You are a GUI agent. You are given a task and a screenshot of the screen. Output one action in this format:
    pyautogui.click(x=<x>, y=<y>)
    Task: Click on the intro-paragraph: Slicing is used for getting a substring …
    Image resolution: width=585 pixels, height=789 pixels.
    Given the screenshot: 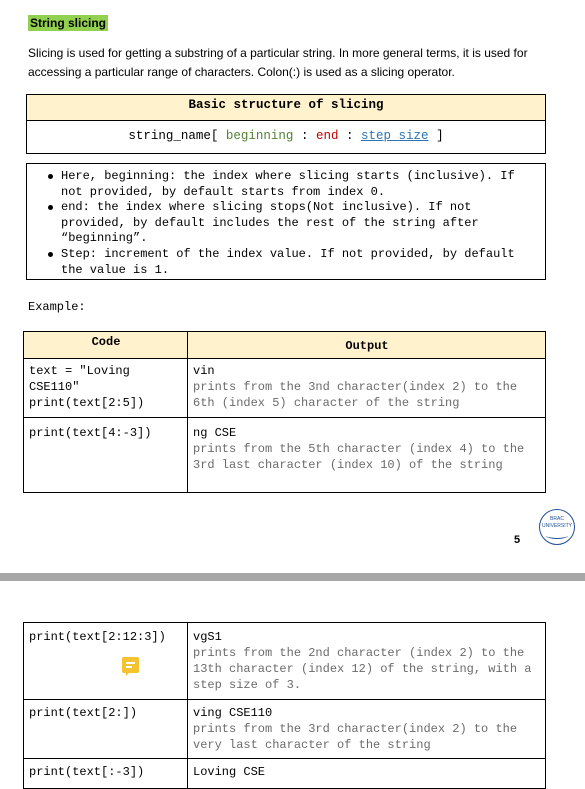 What is the action you would take?
    pyautogui.click(x=278, y=62)
    